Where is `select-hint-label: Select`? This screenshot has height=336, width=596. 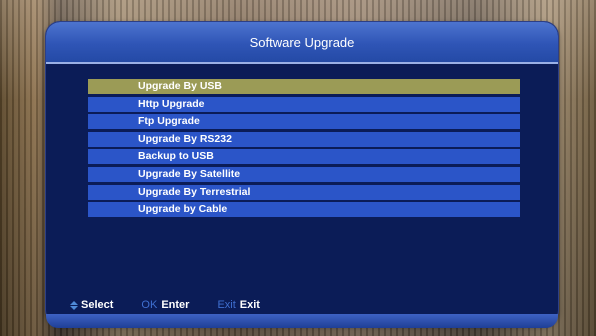
select-hint-label: Select is located at coordinates (97, 305).